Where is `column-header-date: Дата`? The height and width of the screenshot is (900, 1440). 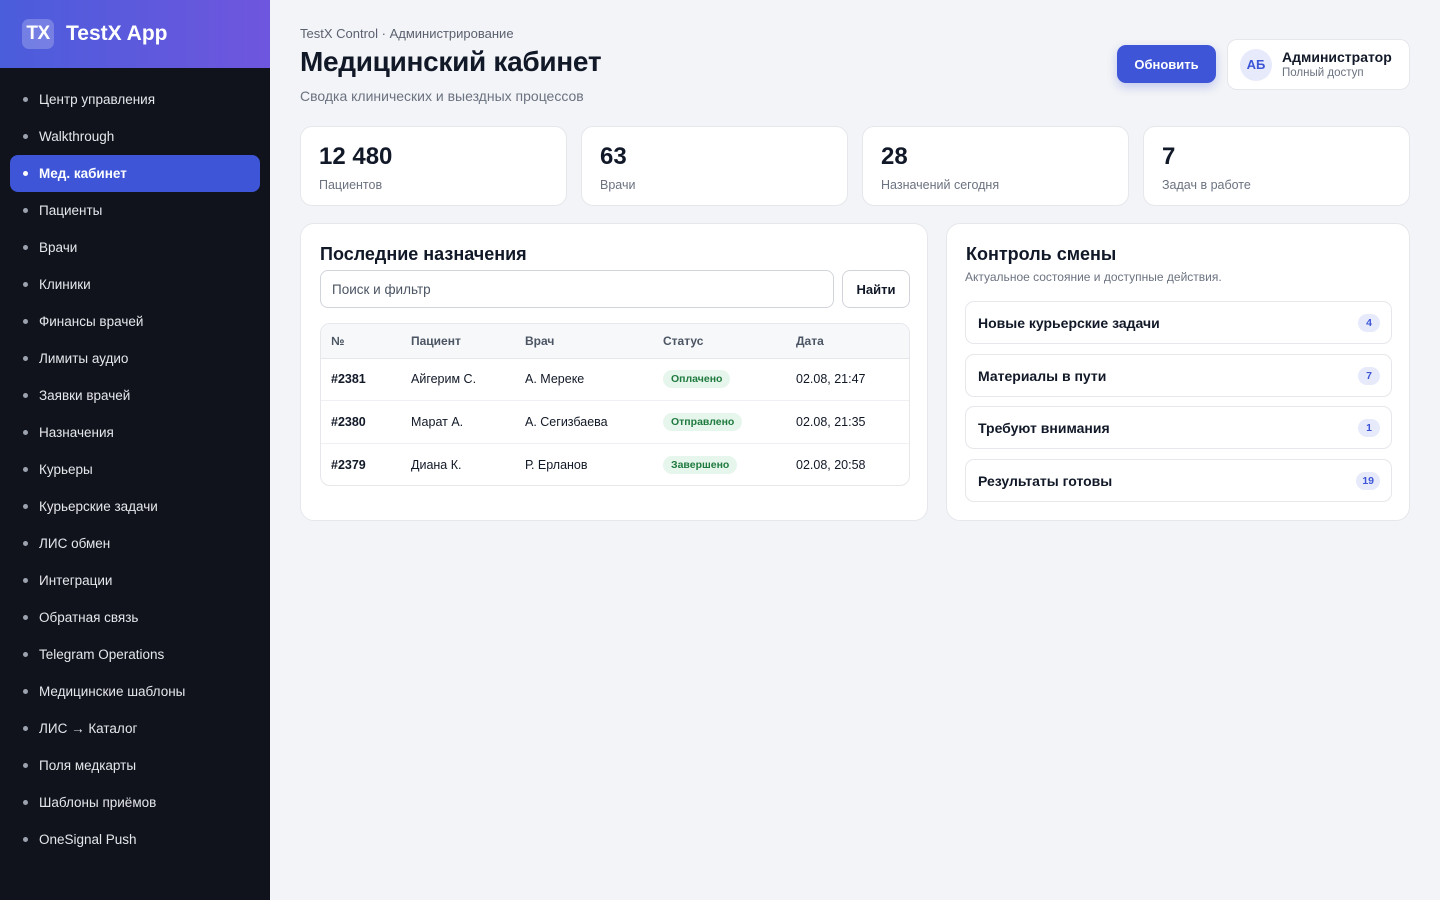
column-header-date: Дата is located at coordinates (847, 341).